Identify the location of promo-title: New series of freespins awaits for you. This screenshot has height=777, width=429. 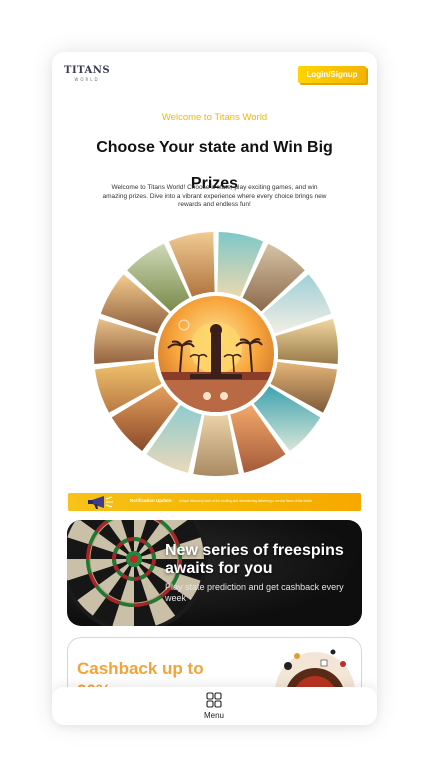
(254, 559).